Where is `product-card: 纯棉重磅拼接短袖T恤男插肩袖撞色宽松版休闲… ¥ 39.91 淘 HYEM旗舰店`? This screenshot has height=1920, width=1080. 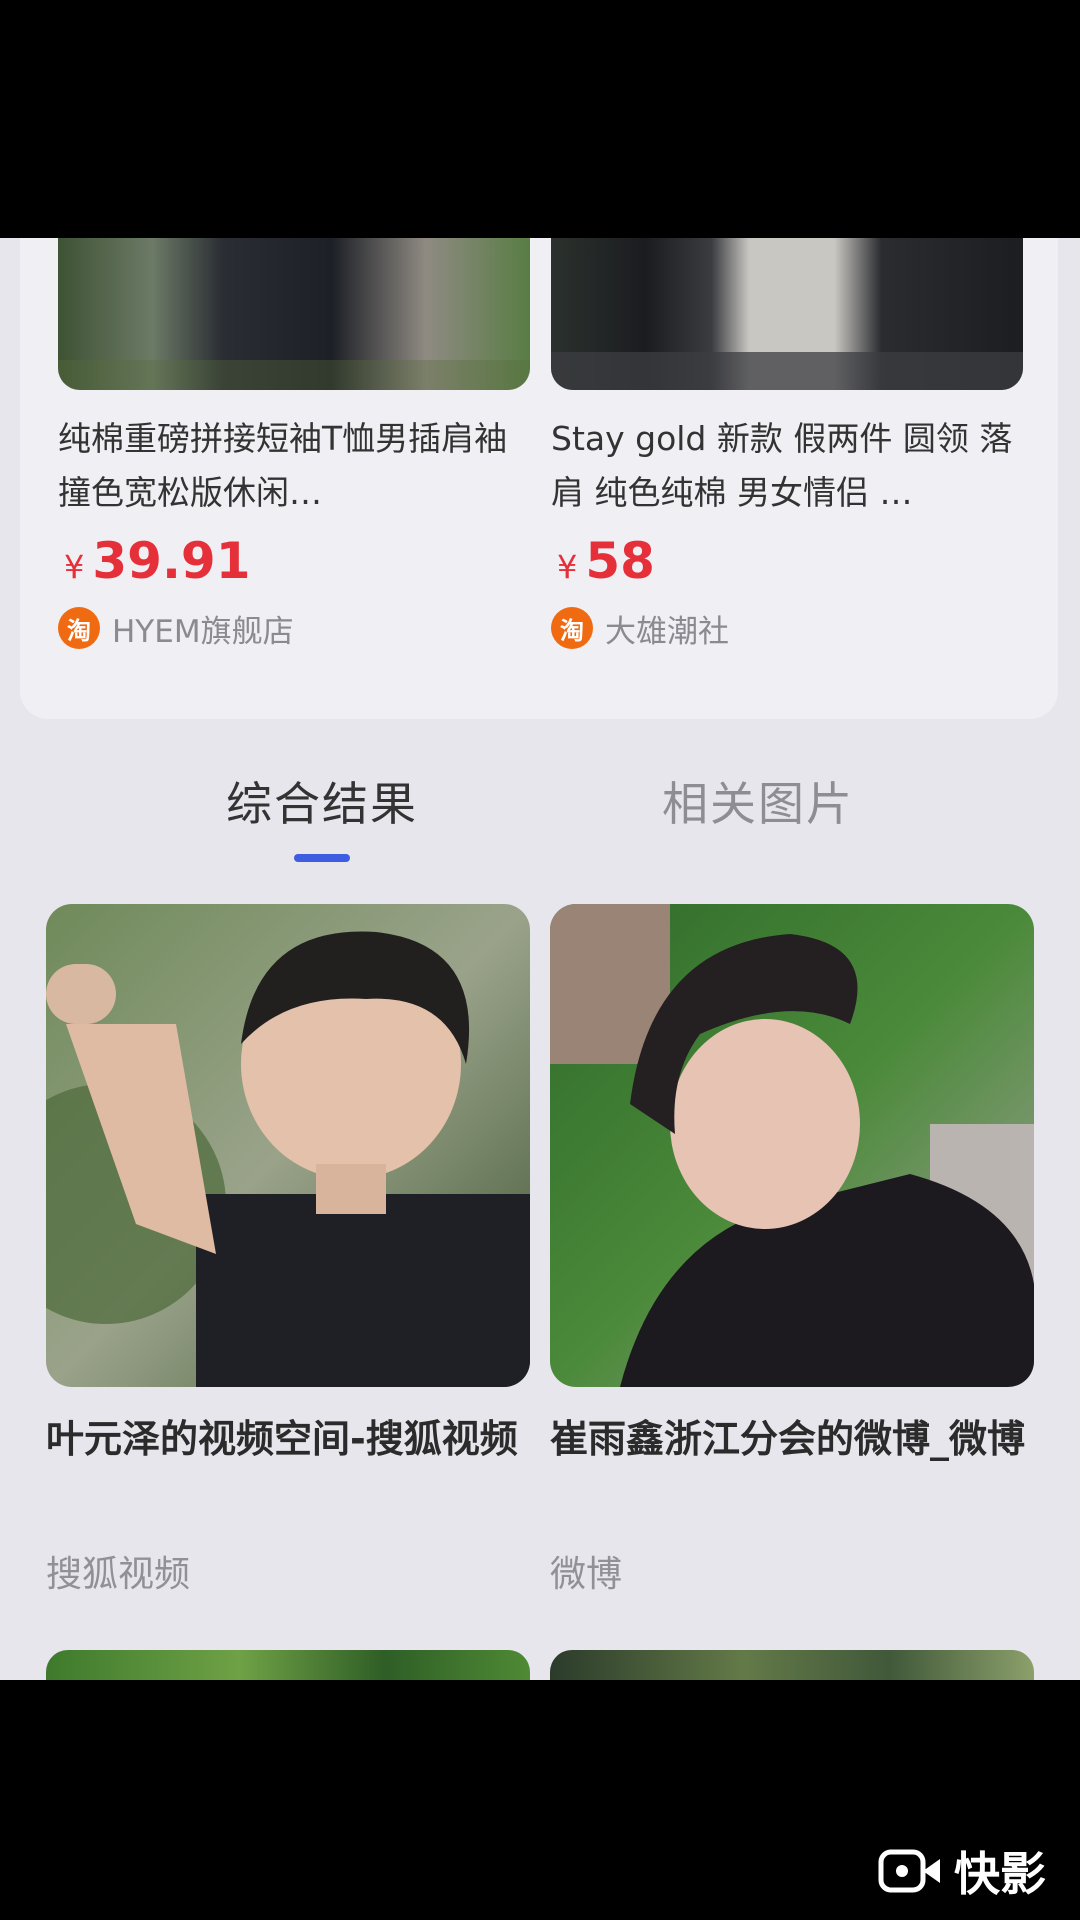
product-card: 纯棉重磅拼接短袖T恤男插肩袖撞色宽松版休闲… ¥ 39.91 淘 HYEM旗舰店 is located at coordinates (294, 444).